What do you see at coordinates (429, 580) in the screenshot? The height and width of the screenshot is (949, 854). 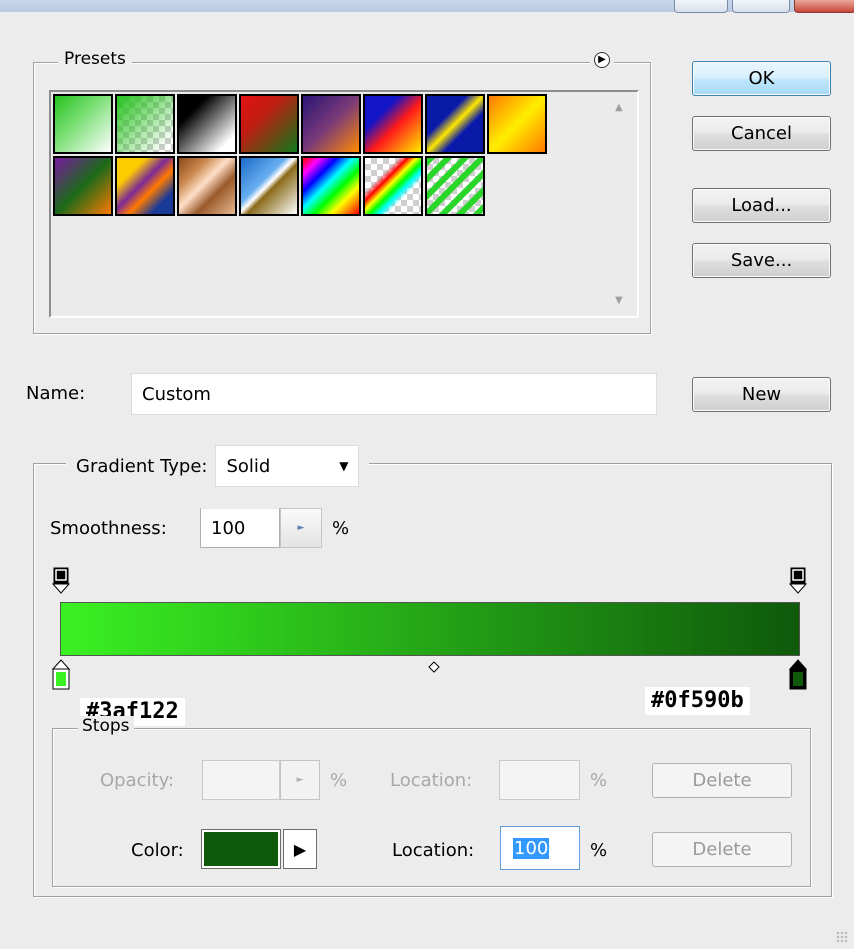 I see `opacity-stops-track` at bounding box center [429, 580].